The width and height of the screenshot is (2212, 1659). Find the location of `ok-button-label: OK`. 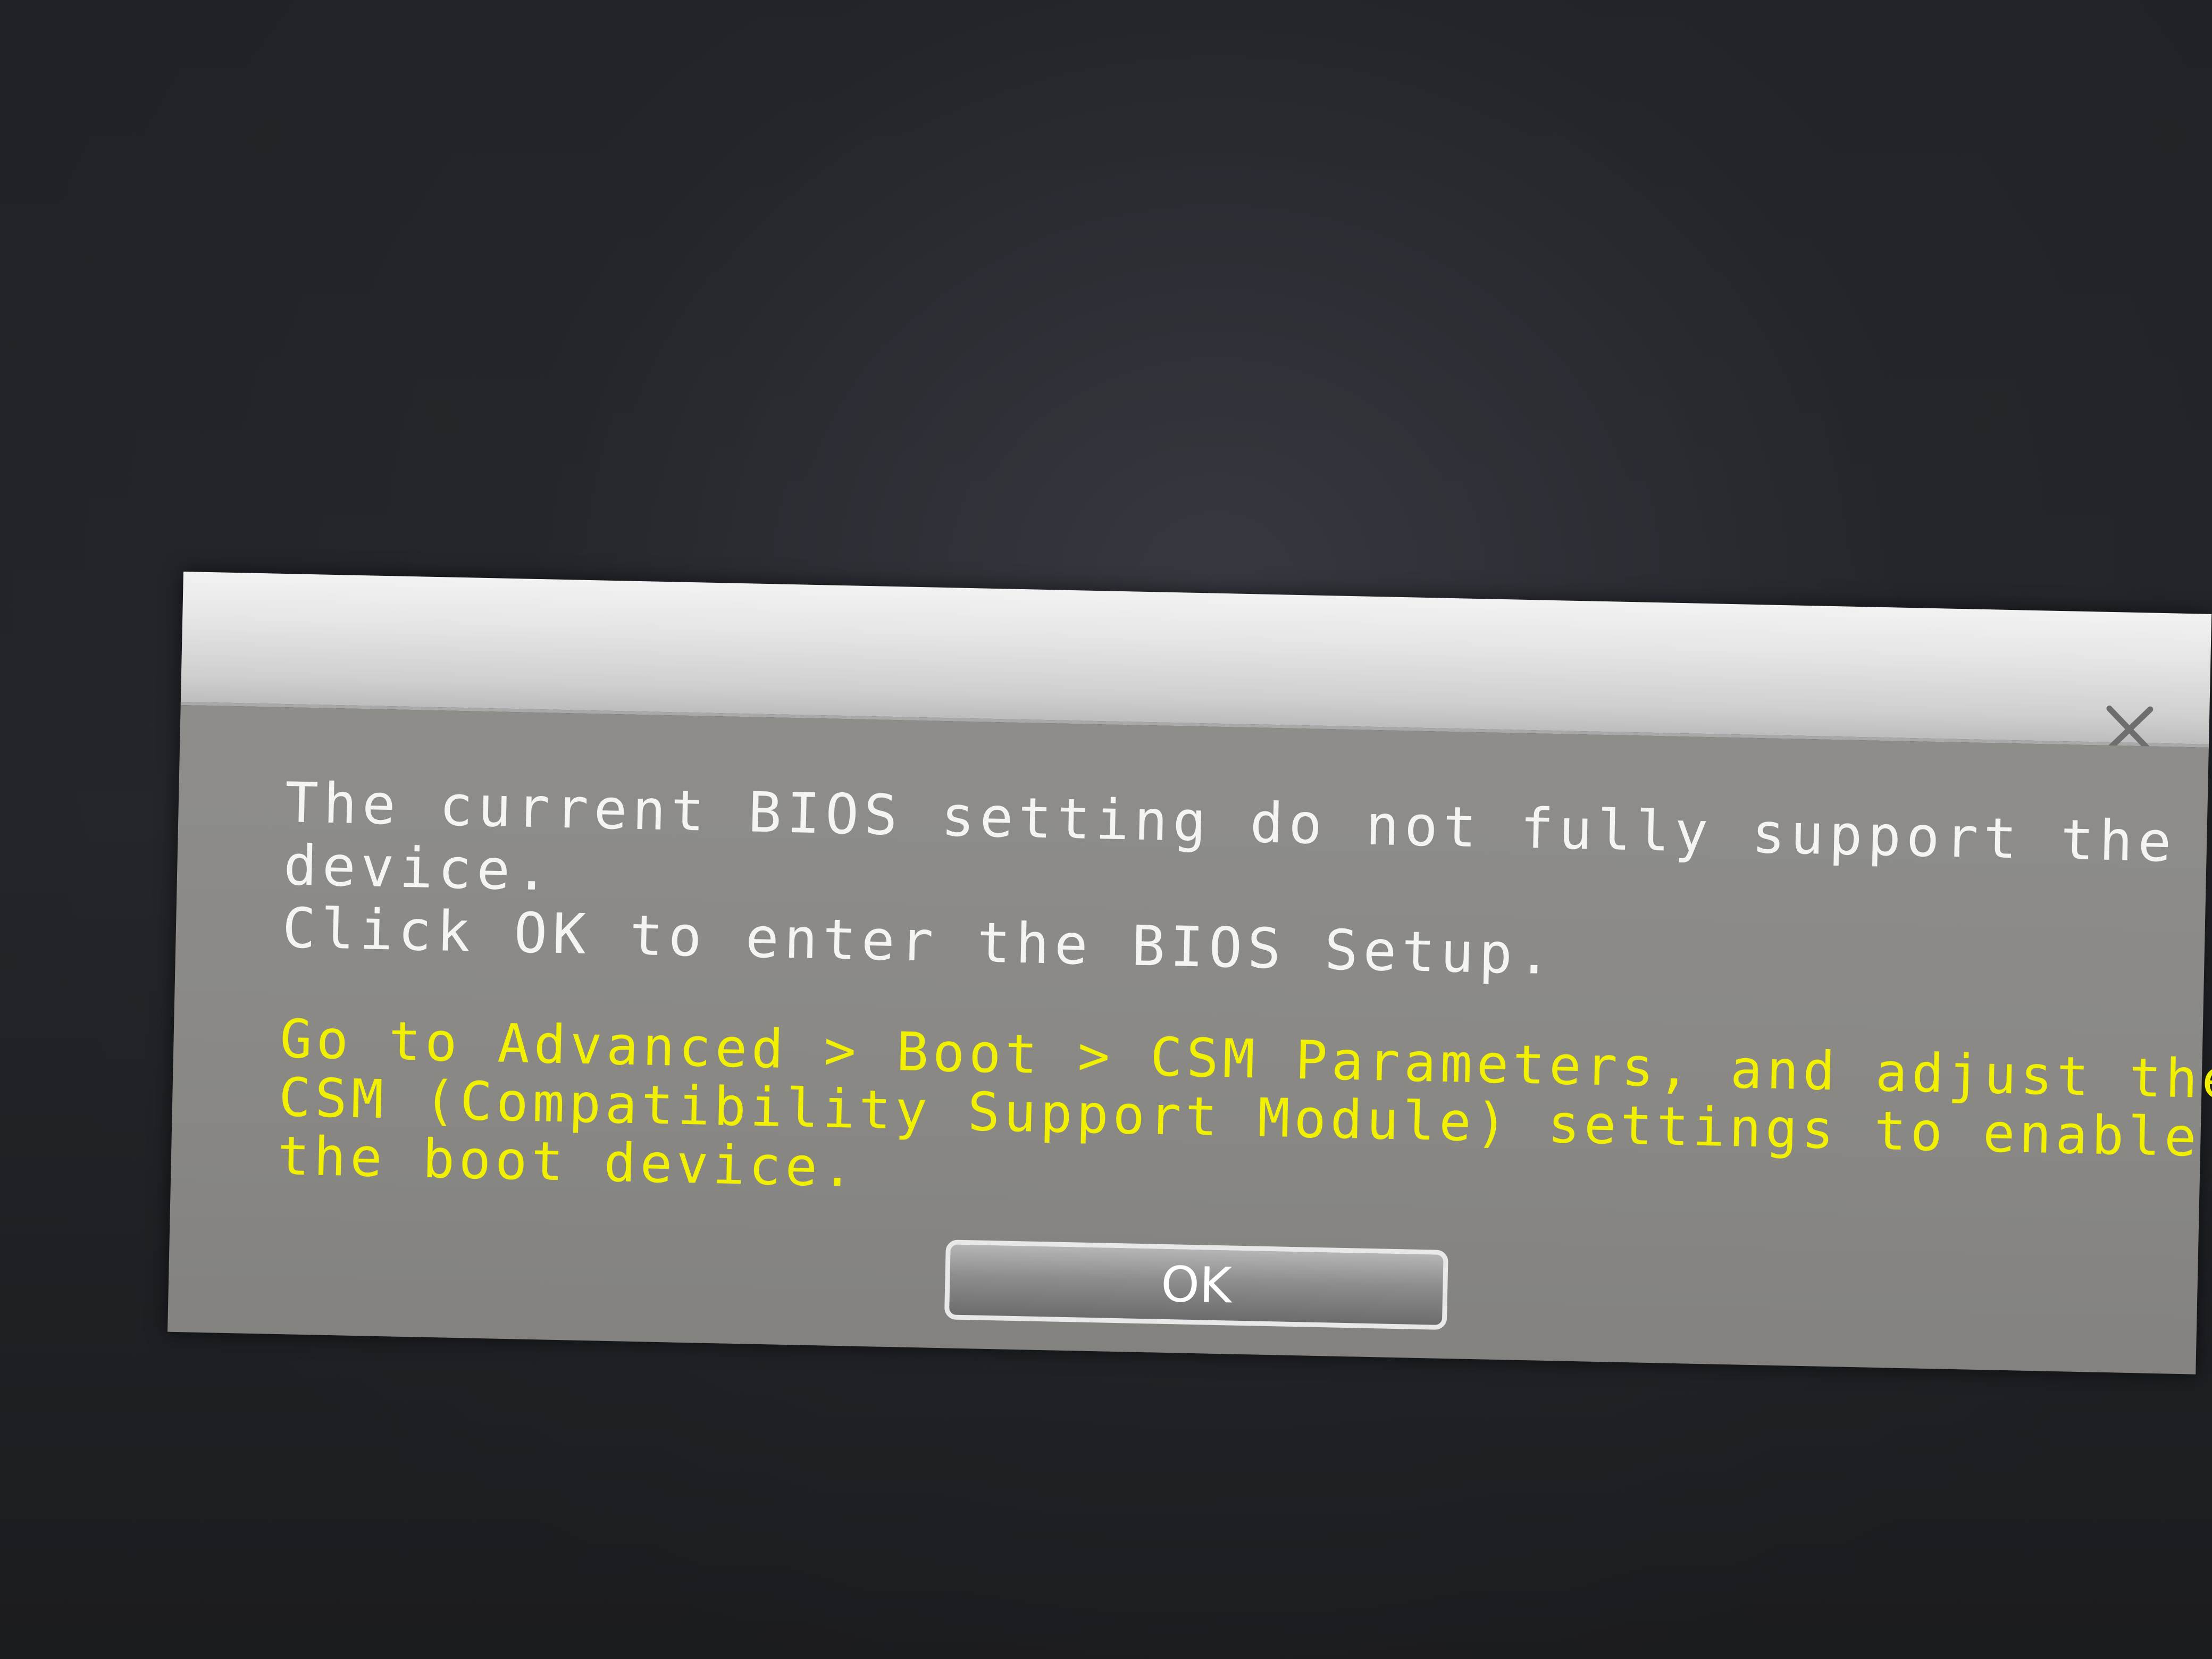

ok-button-label: OK is located at coordinates (1196, 1284).